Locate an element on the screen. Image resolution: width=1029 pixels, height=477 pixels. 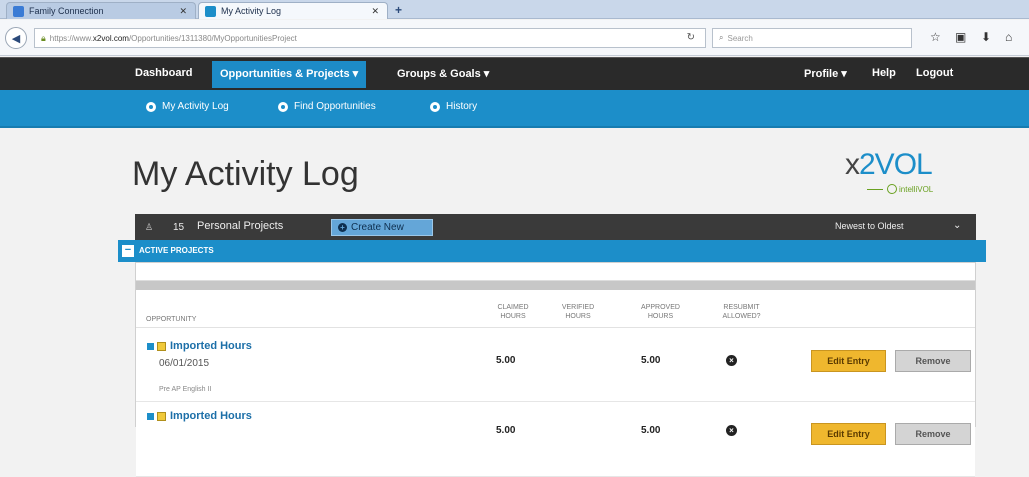
new-tab-icon: + is located at coordinates (398, 10).